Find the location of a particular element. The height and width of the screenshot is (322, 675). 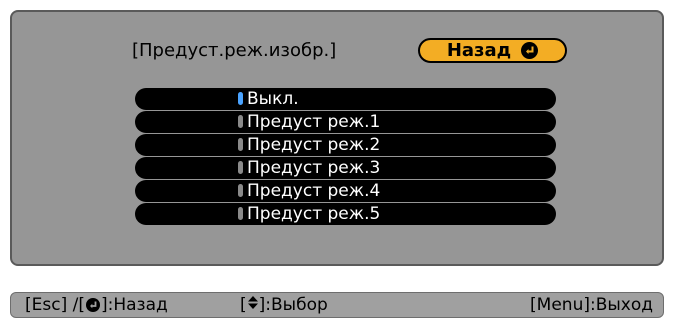

up-down-arrow-icon is located at coordinates (253, 305).